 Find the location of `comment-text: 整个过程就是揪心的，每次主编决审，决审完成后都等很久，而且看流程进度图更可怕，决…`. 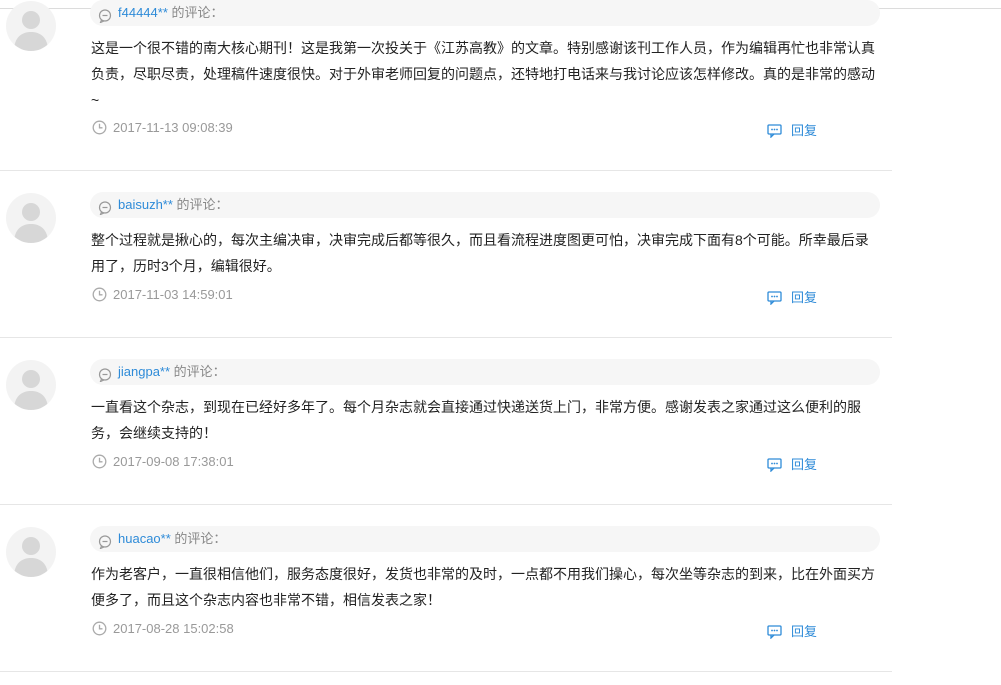

comment-text: 整个过程就是揪心的，每次主编决审，决审完成后都等很久，而且看流程进度图更可怕，决… is located at coordinates (480, 253).